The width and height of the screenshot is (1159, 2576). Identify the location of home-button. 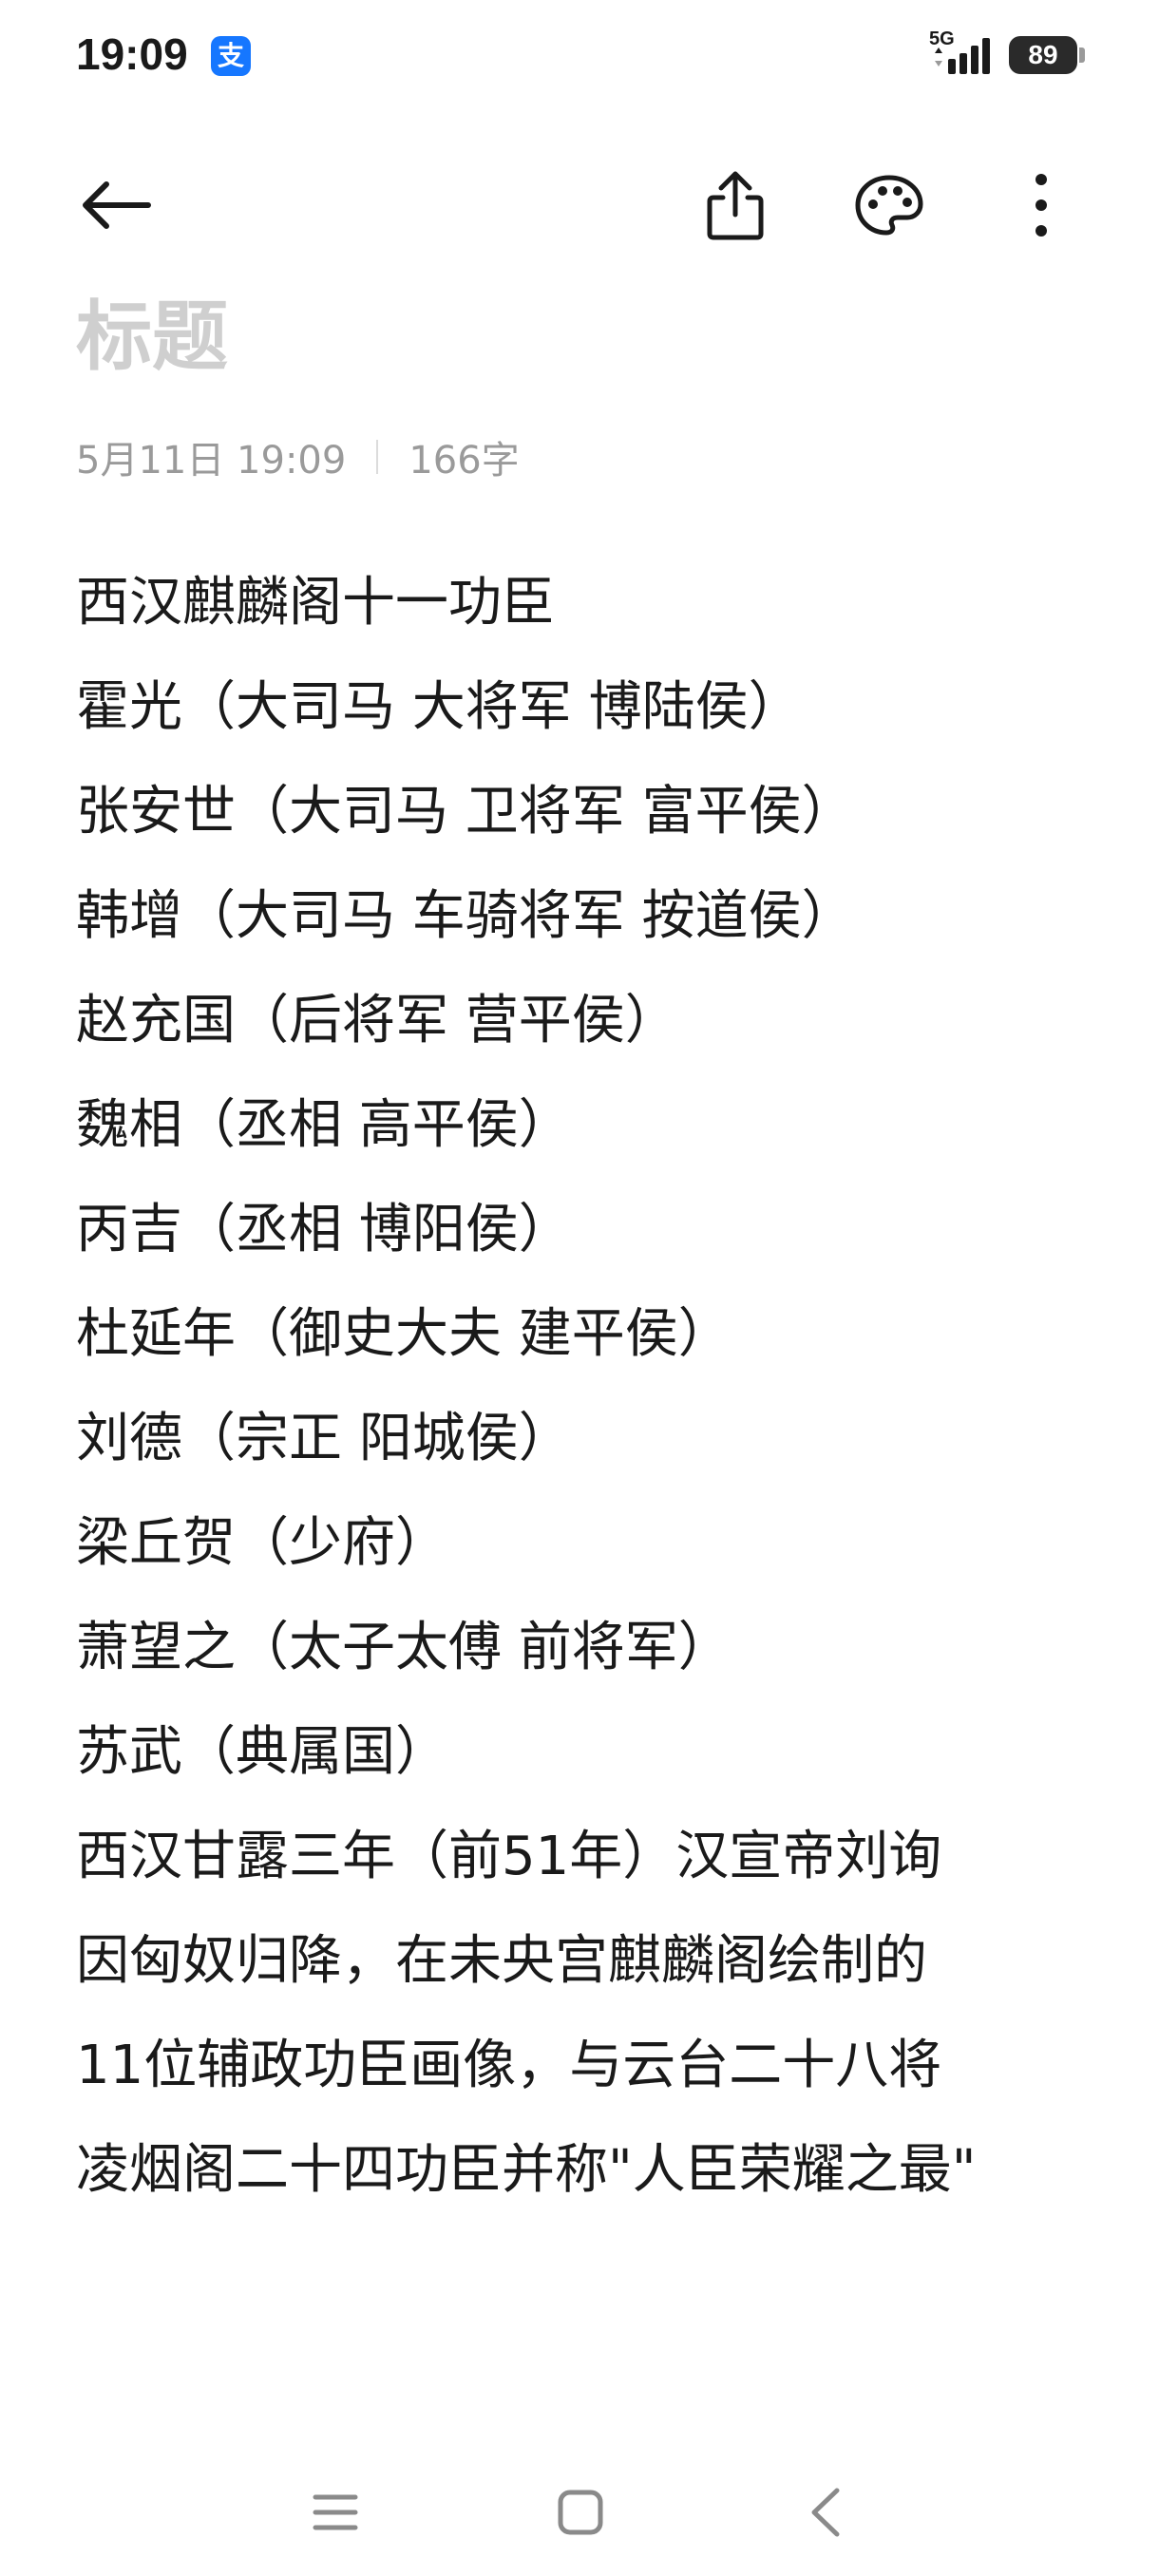
(580, 2512).